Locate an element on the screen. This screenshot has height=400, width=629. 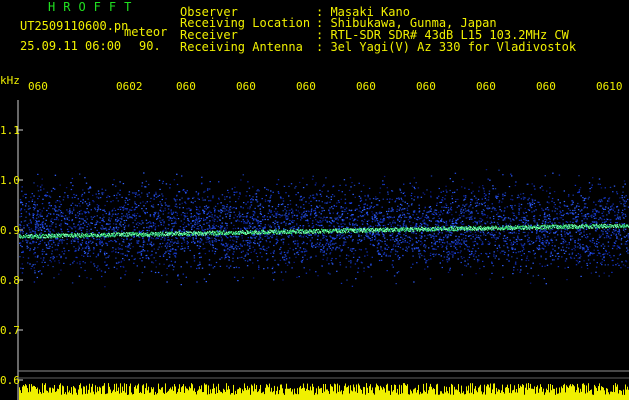
date-time: 25.09.11 06:00 is located at coordinates (71, 46).